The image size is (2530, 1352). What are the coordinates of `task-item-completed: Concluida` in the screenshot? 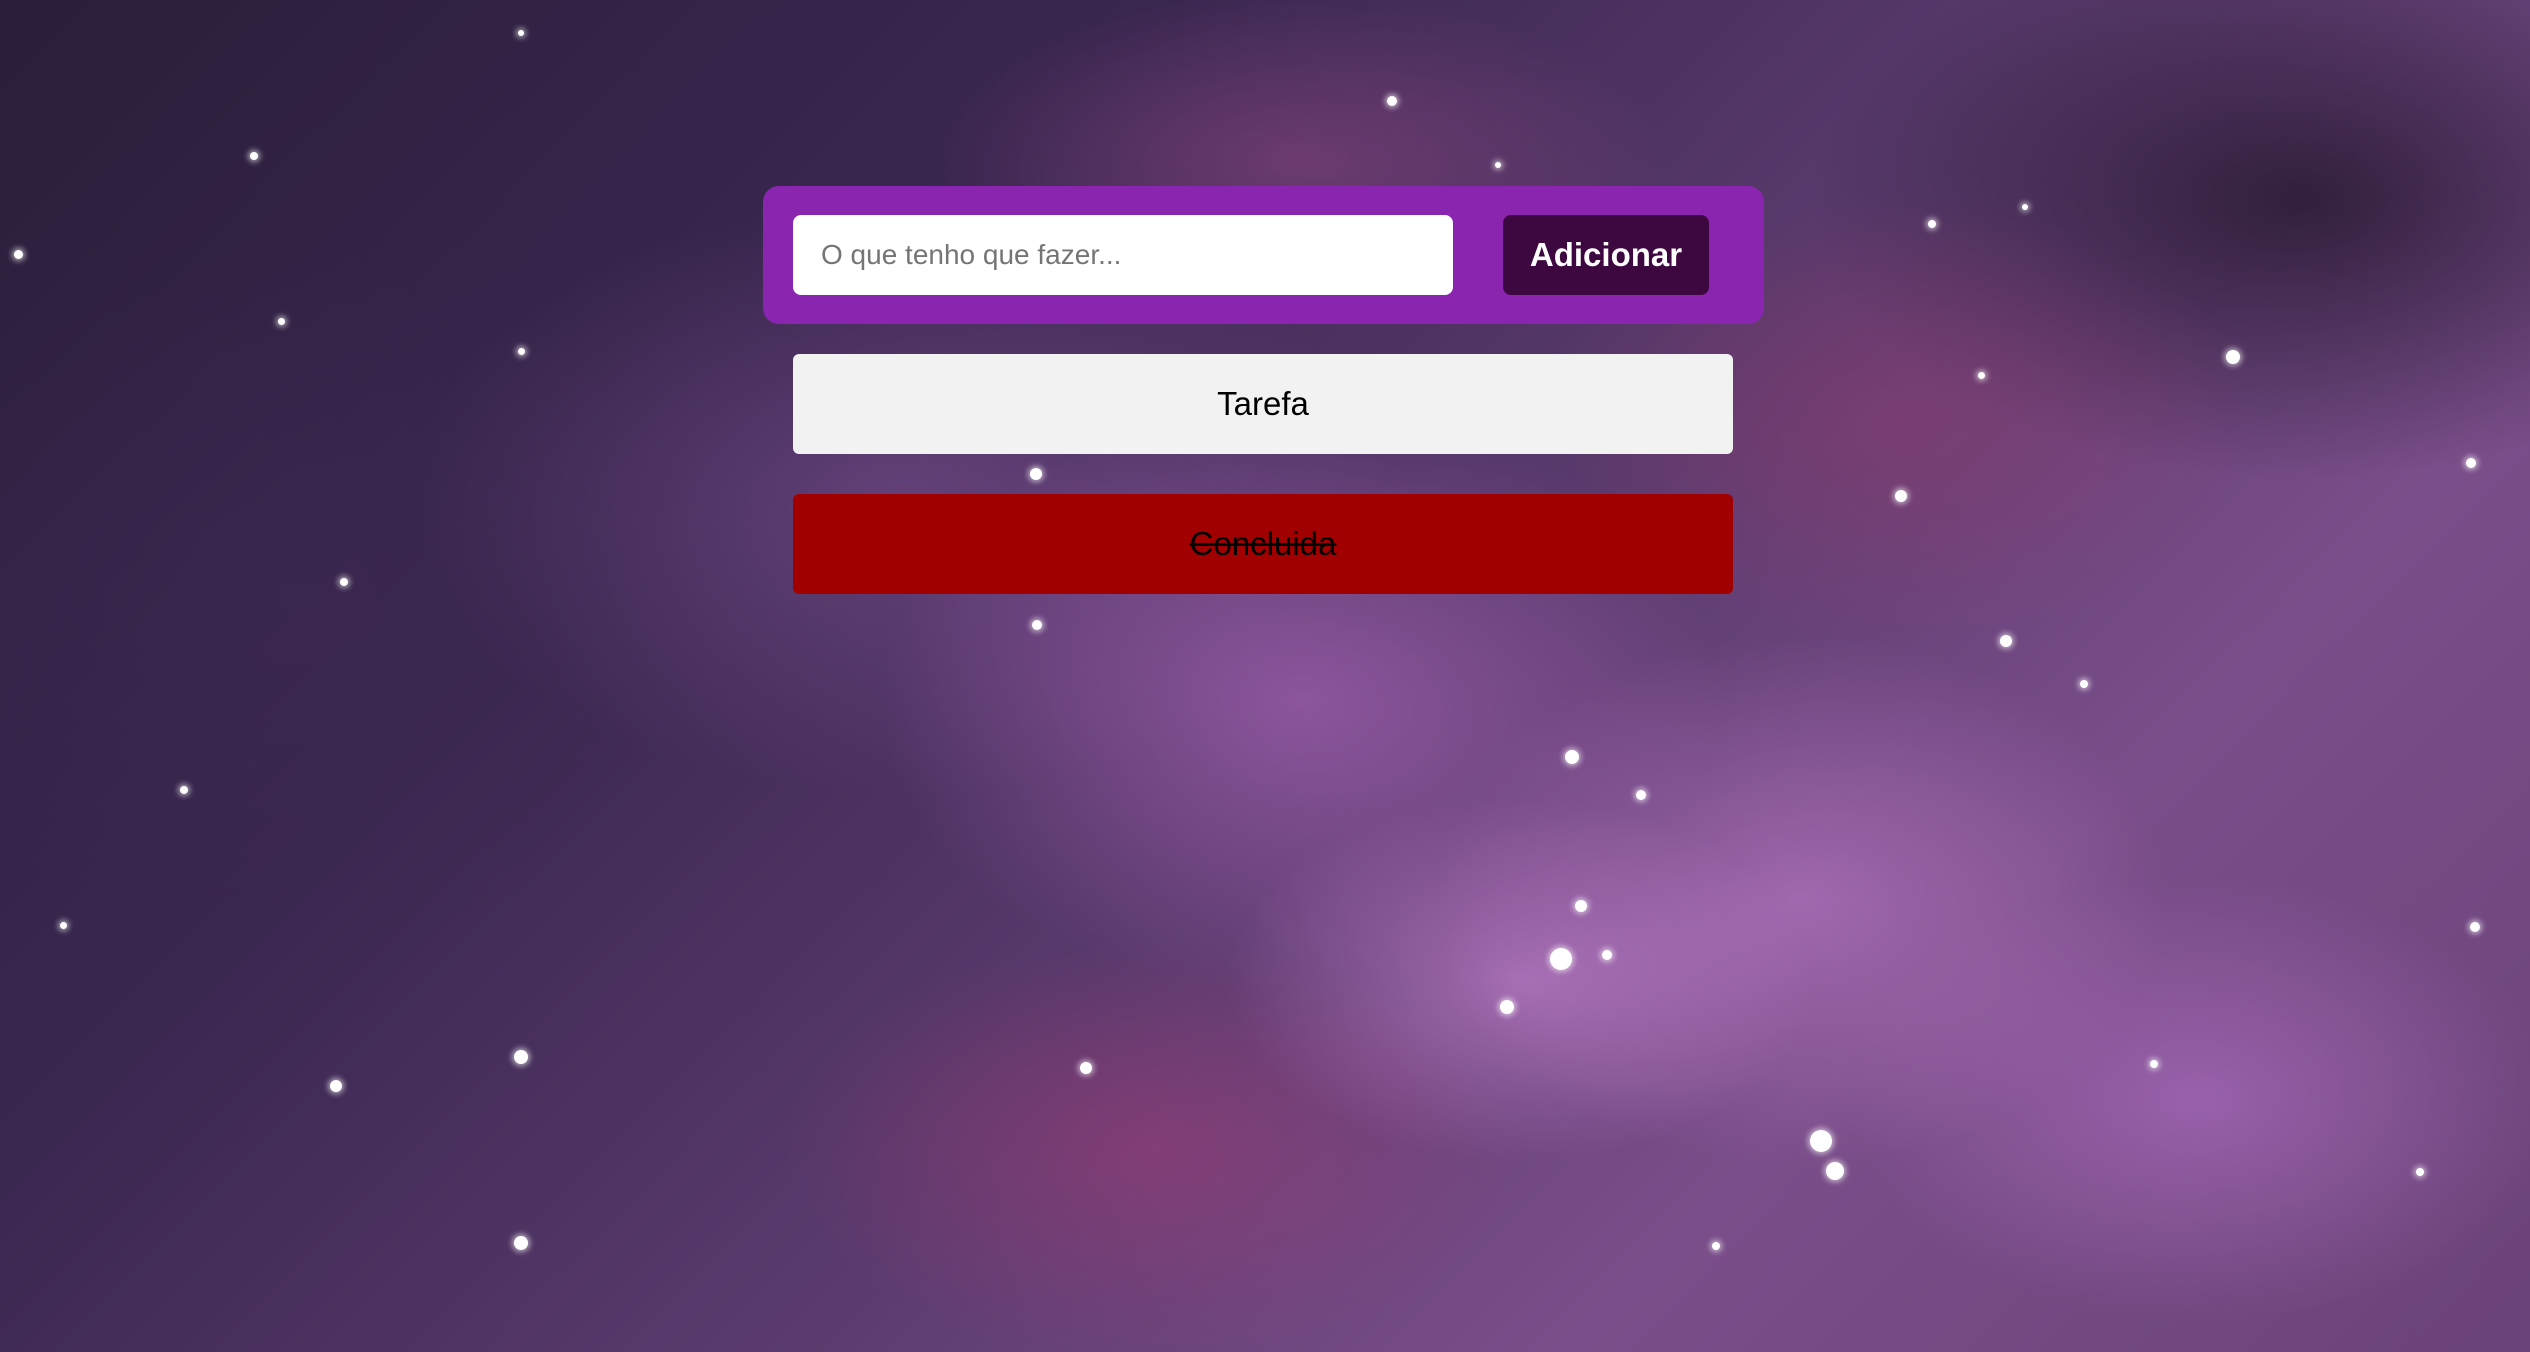 It's located at (1263, 544).